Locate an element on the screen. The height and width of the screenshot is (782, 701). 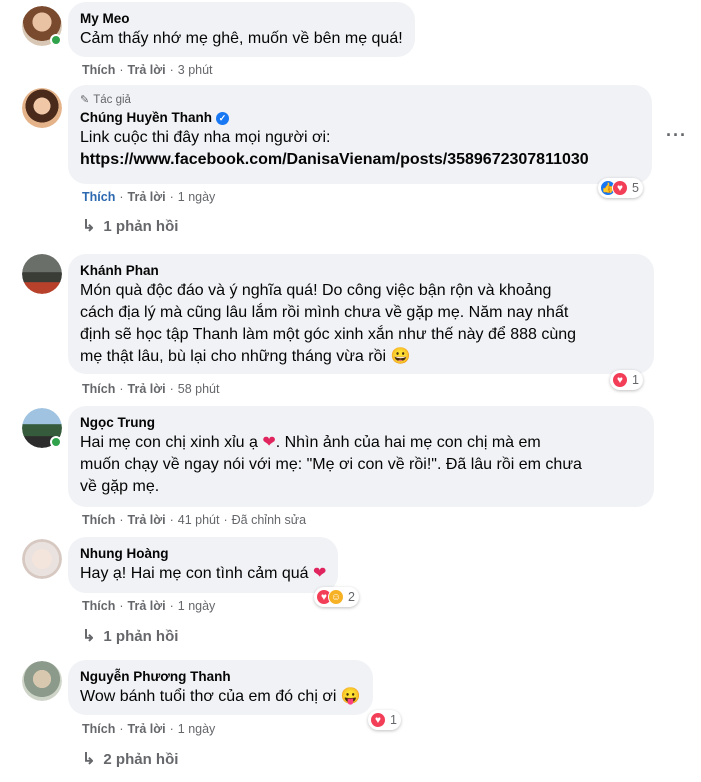
comment-text: Hay ạ! Hai mẹ con tình cảm quá ❤ is located at coordinates (203, 574).